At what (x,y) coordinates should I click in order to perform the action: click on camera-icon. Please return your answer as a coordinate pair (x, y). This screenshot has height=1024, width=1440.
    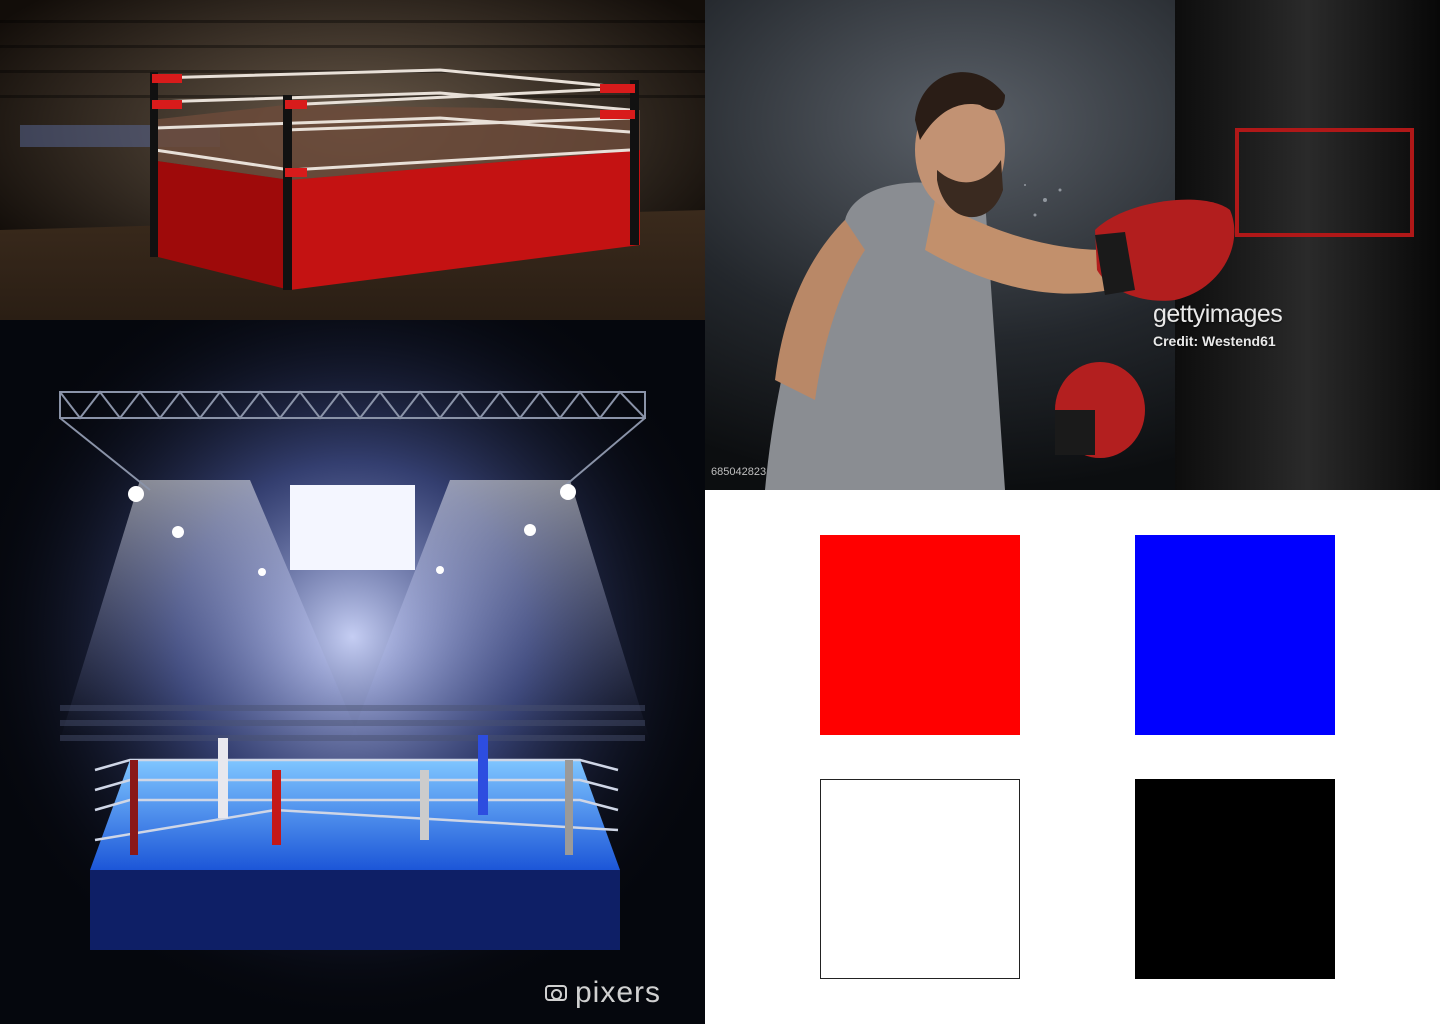
    Looking at the image, I should click on (555, 993).